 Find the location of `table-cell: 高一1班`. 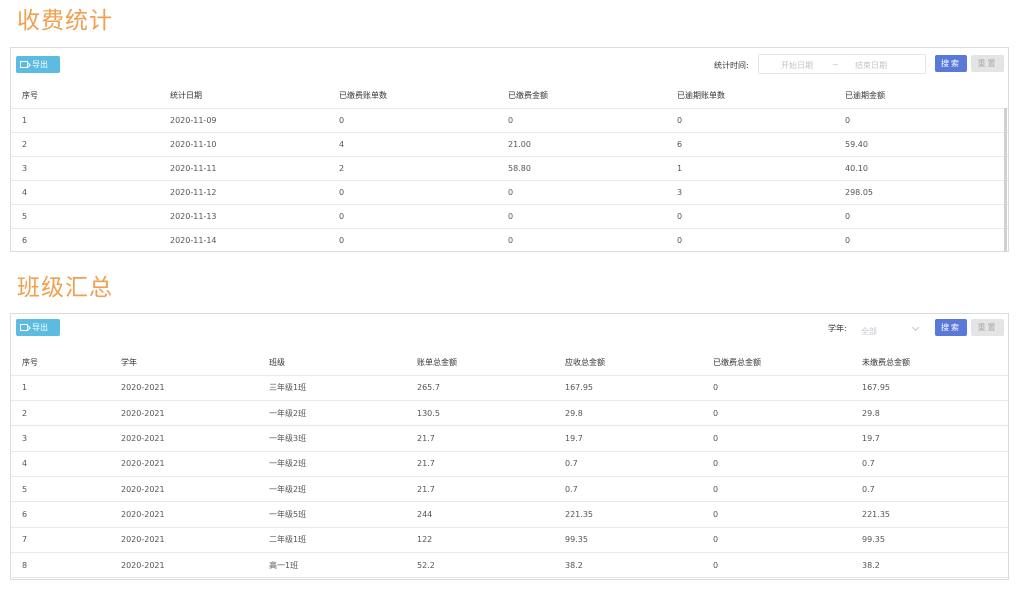

table-cell: 高一1班 is located at coordinates (343, 565).